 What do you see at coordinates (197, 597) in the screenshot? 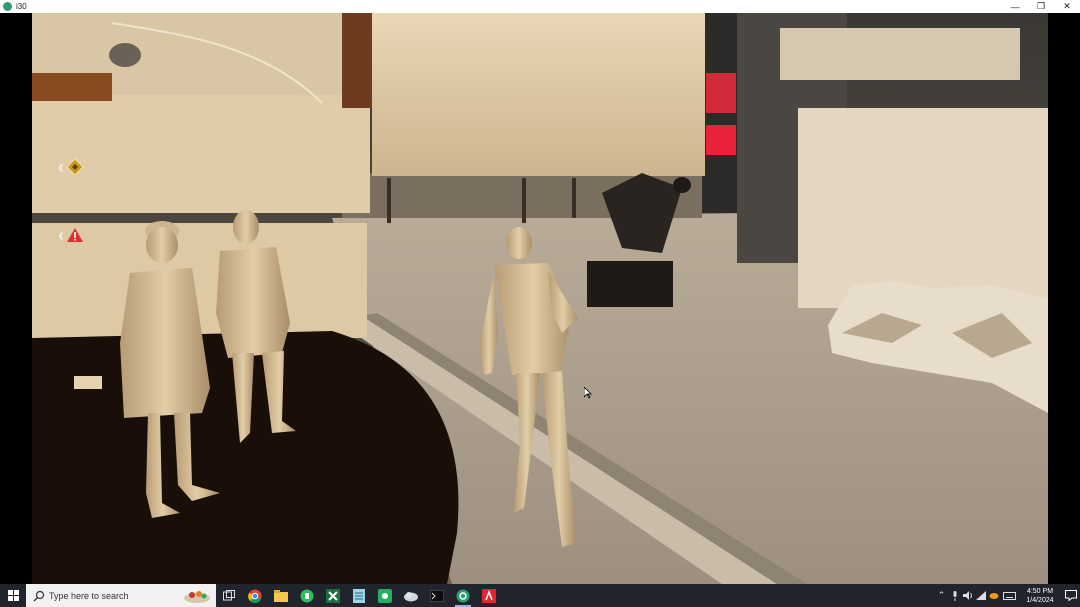
I see `search-highlight-icon` at bounding box center [197, 597].